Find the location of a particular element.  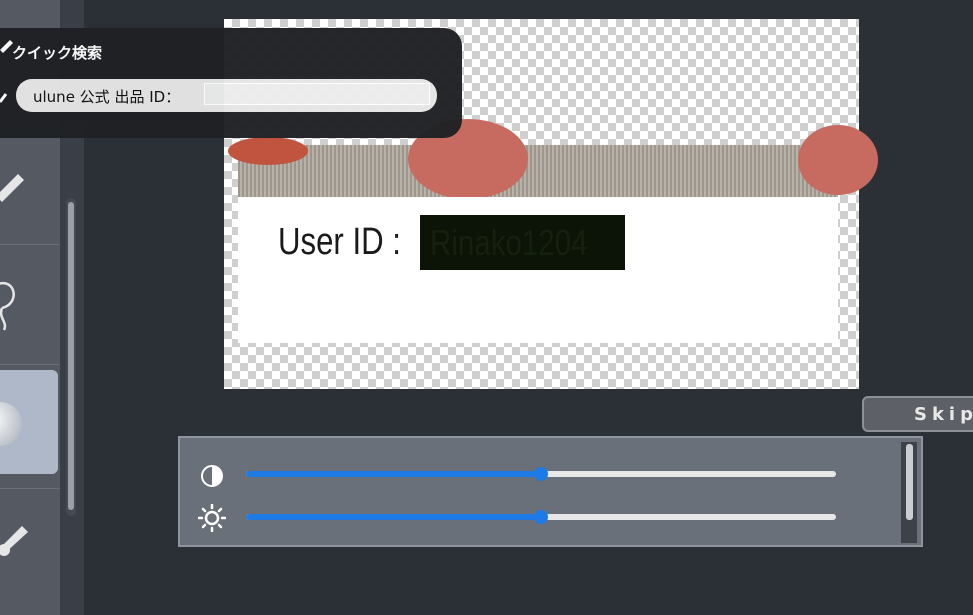

quick-search-popup: クイック検索 ulune 公式 出品 ID： is located at coordinates (231, 83).